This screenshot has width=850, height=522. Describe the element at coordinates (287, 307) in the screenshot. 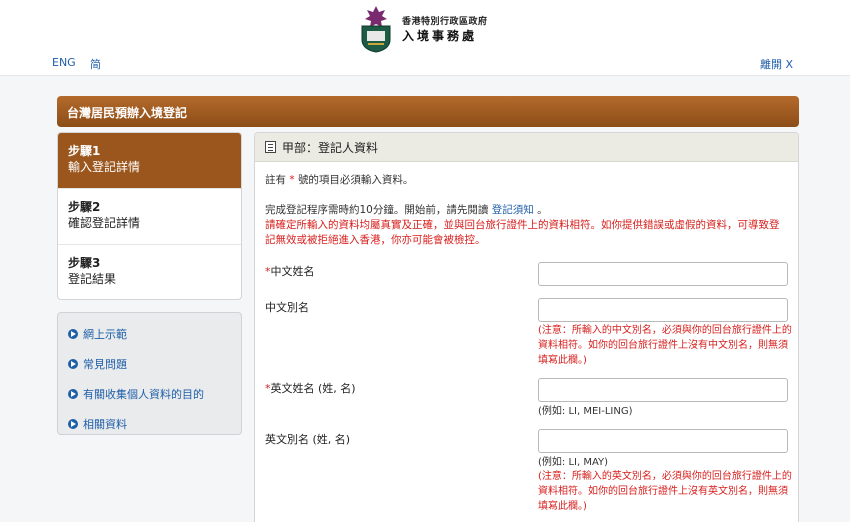

I see `chinese-alias-label: 中文別名` at that location.